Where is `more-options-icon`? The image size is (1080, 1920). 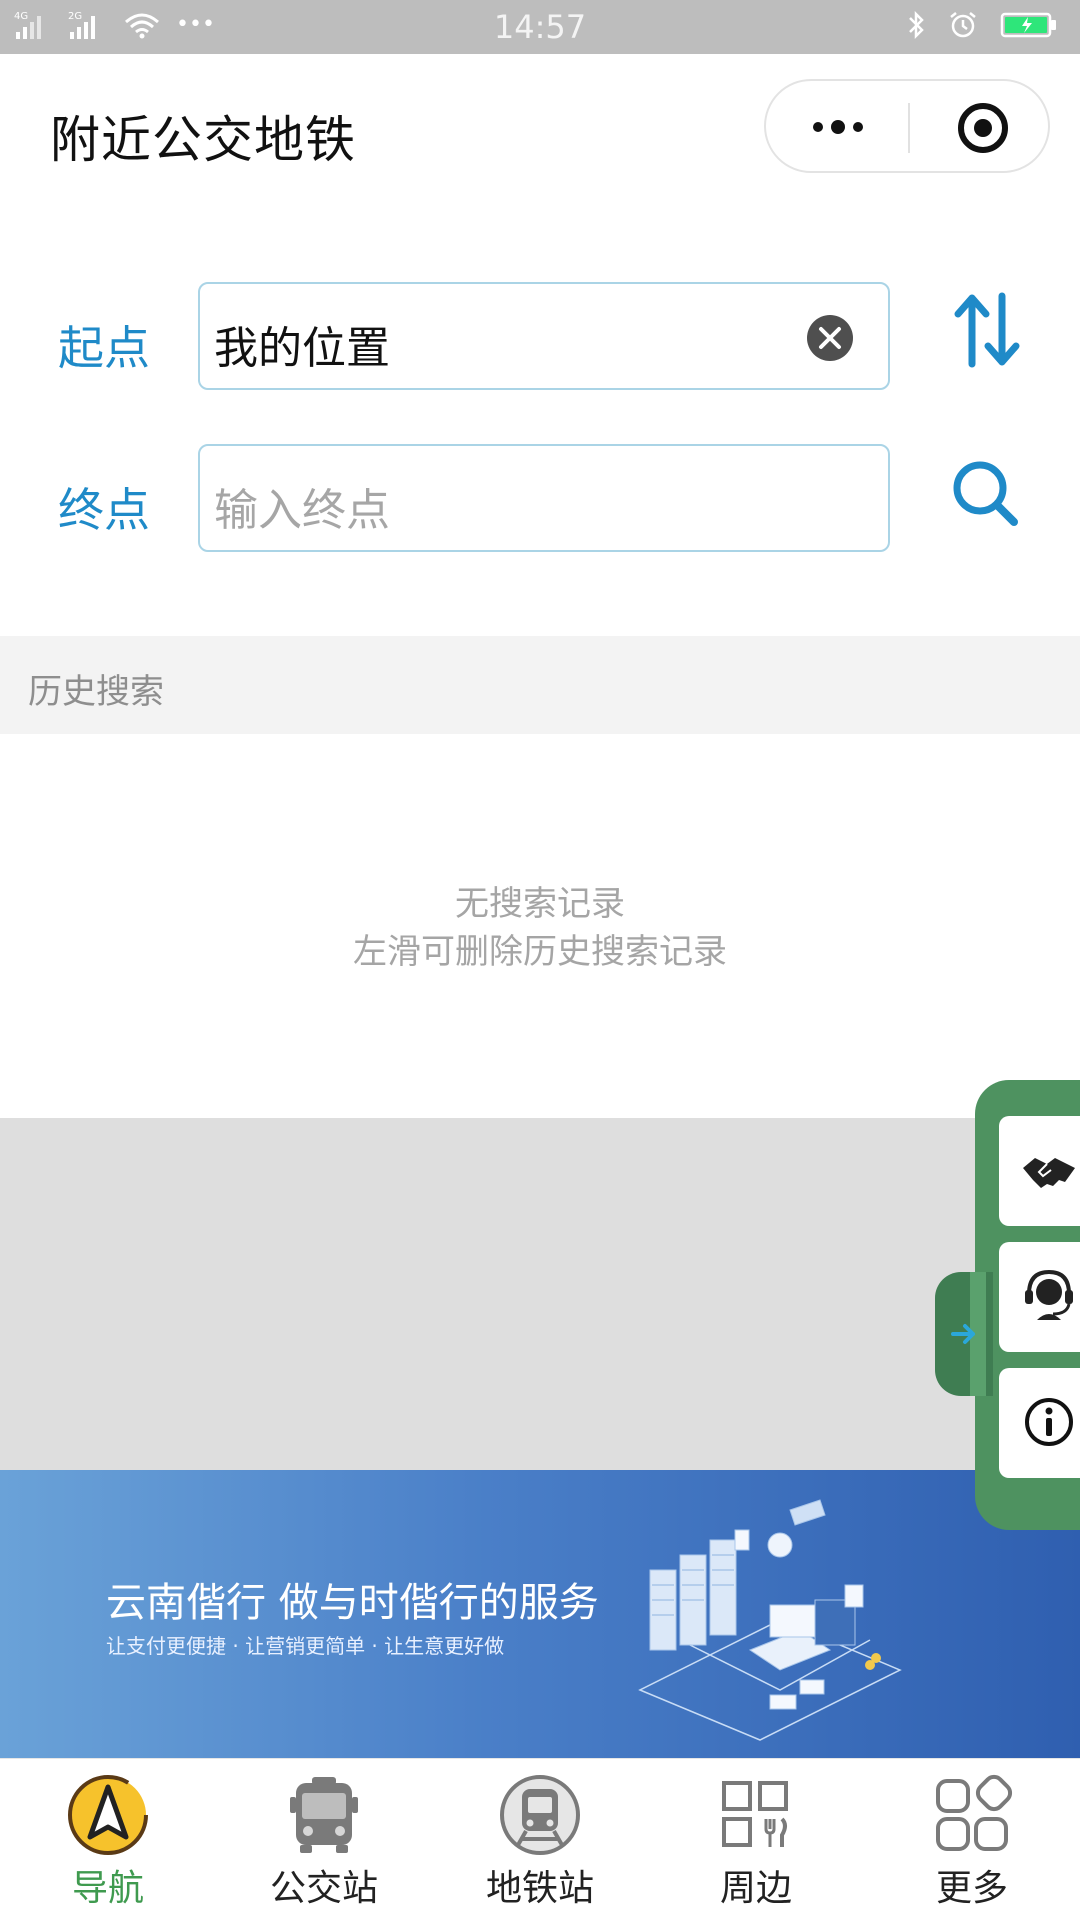 more-options-icon is located at coordinates (838, 127).